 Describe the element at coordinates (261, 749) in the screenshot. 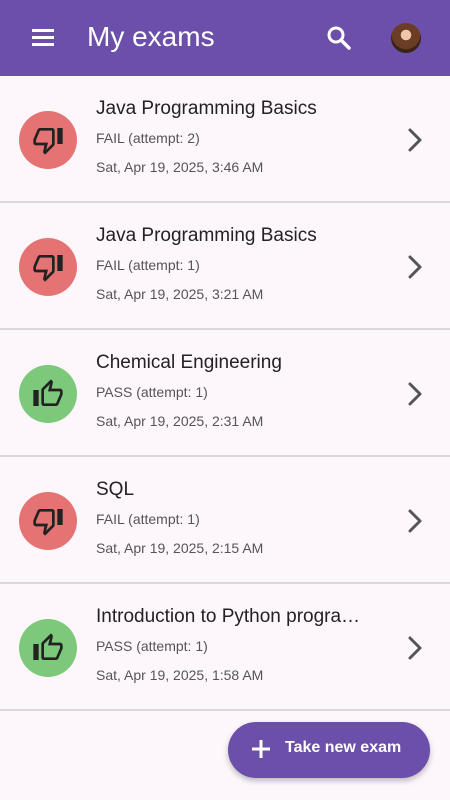

I see `plus-icon` at that location.